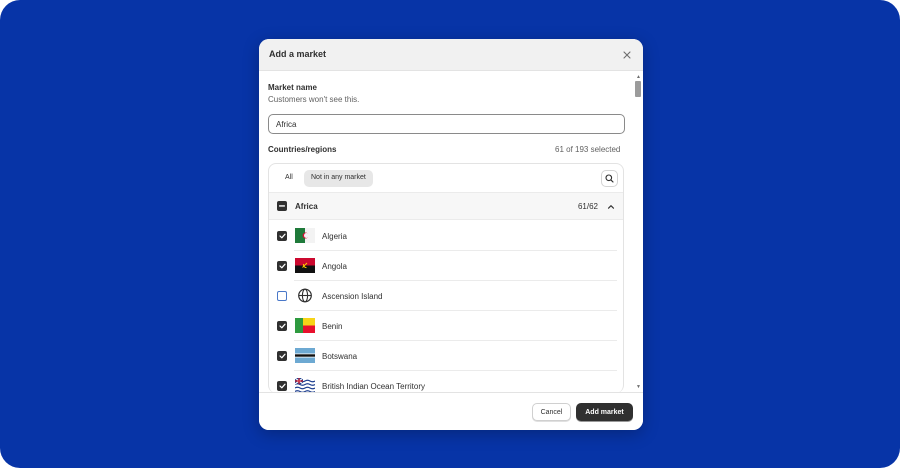 This screenshot has height=468, width=900. I want to click on country-row: Botswana, so click(446, 356).